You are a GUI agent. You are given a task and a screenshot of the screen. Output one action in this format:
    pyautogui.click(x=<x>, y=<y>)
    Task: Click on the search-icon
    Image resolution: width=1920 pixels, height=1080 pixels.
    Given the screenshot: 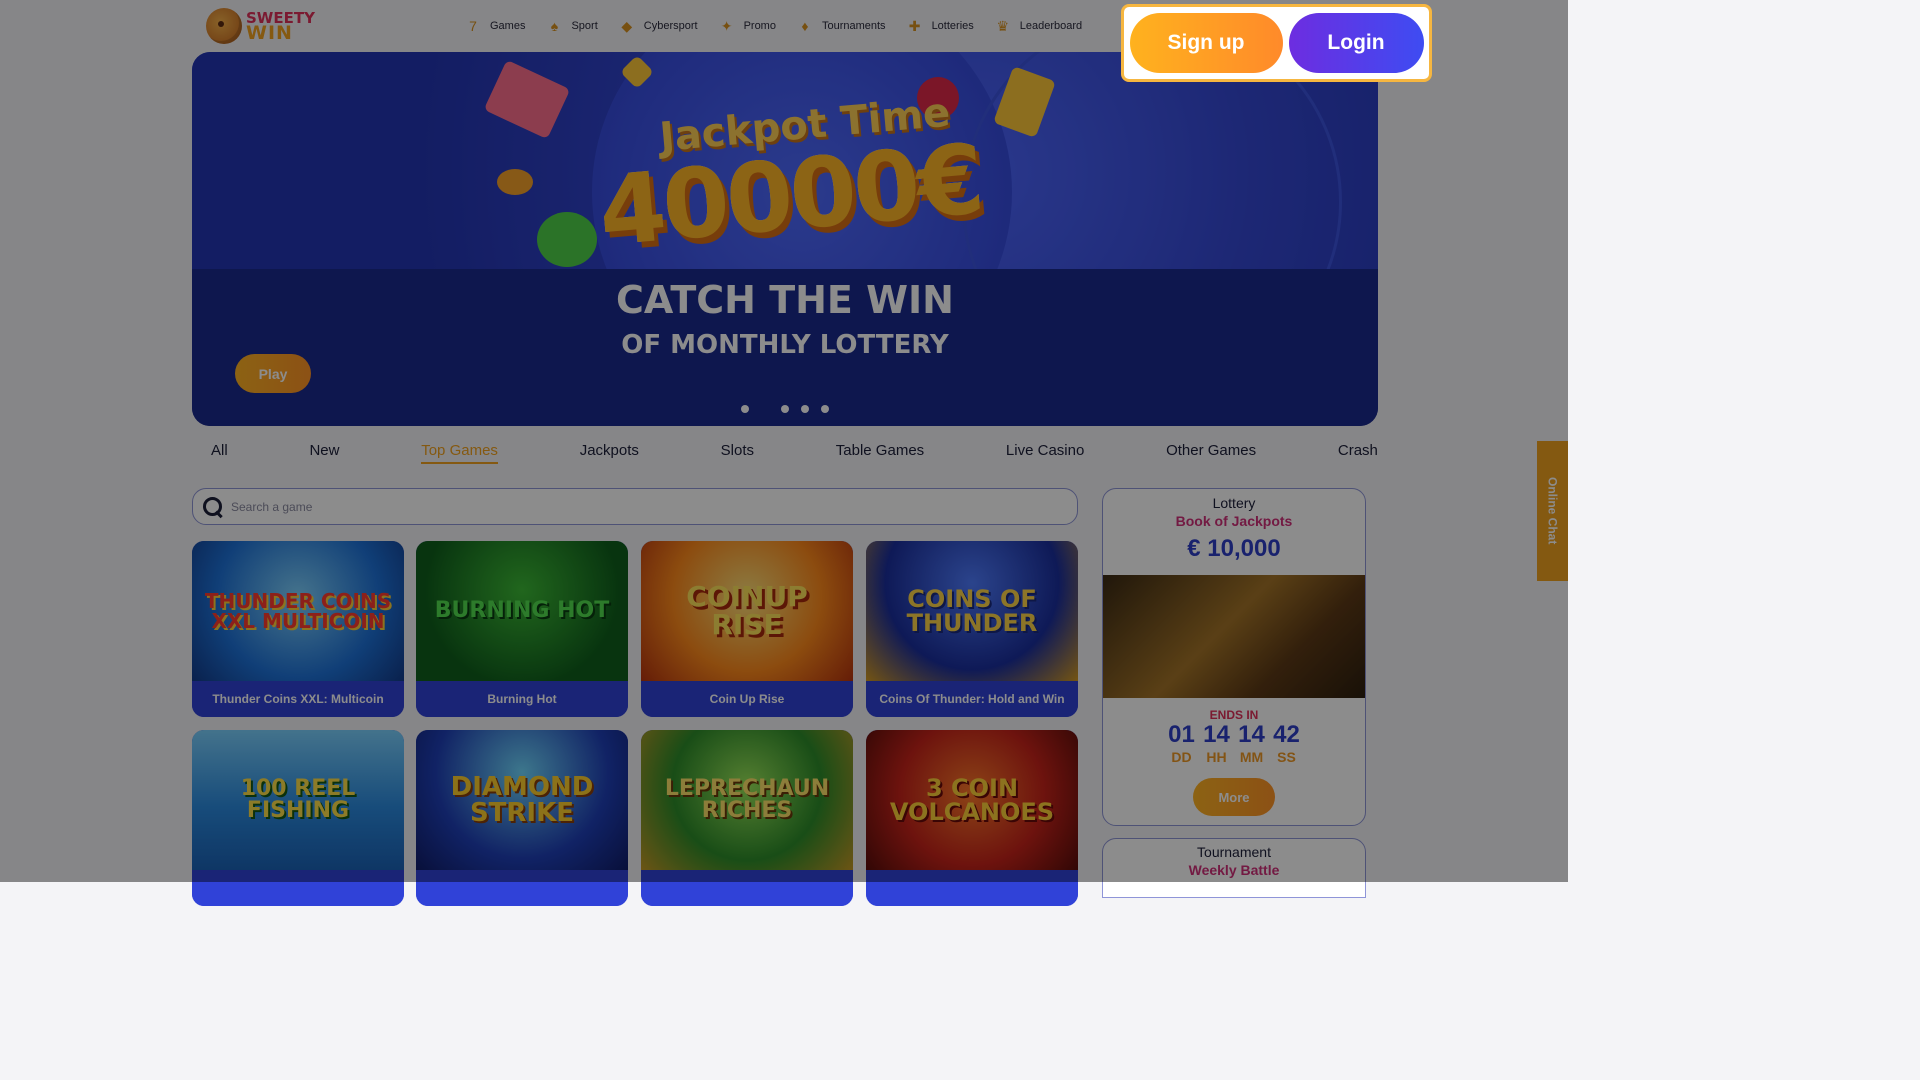 What is the action you would take?
    pyautogui.click(x=213, y=506)
    